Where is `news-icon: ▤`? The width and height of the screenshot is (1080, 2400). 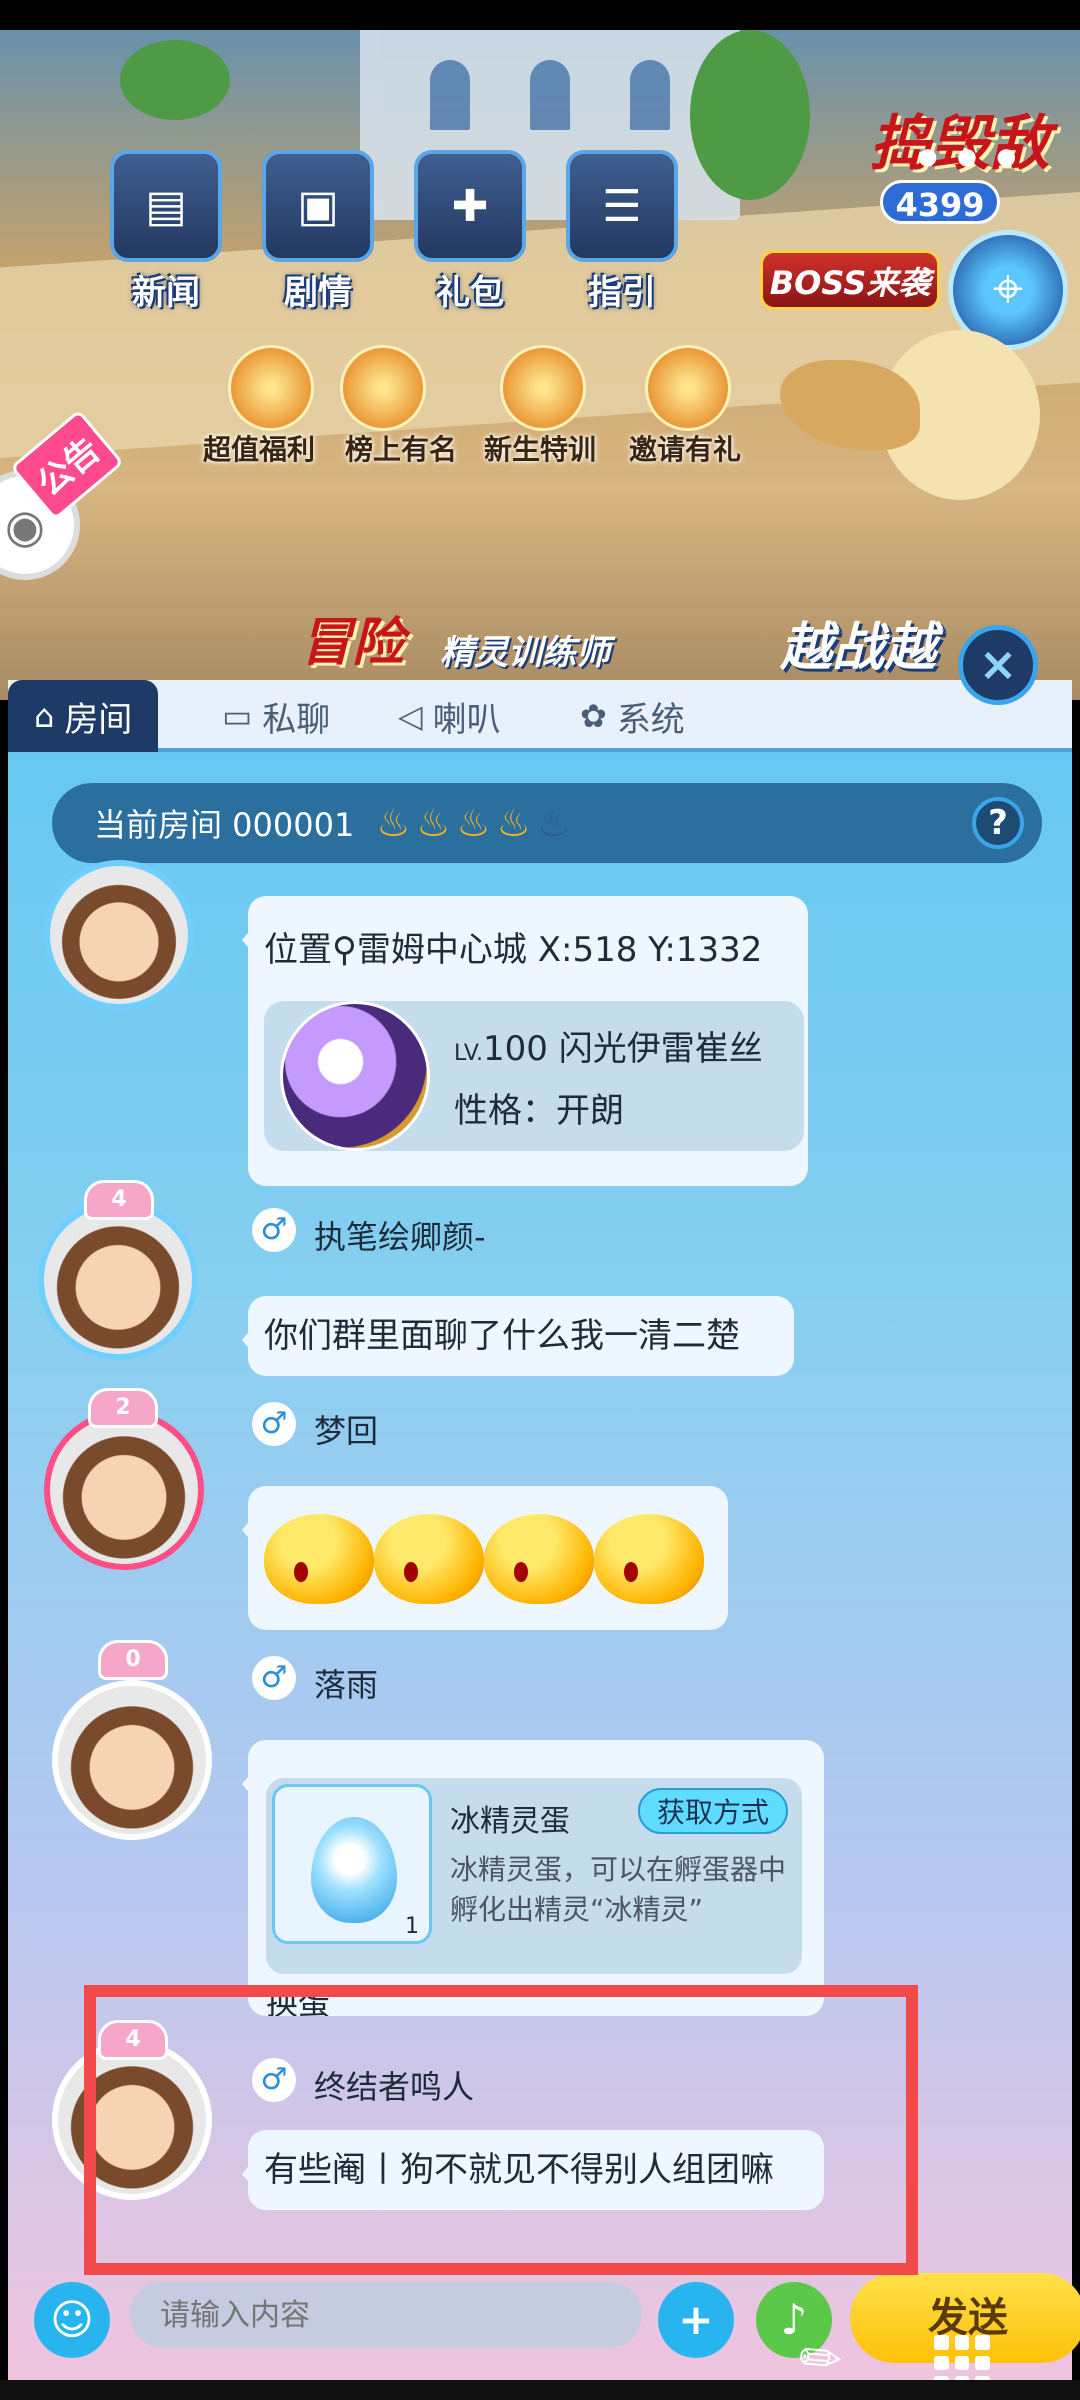 news-icon: ▤ is located at coordinates (166, 206).